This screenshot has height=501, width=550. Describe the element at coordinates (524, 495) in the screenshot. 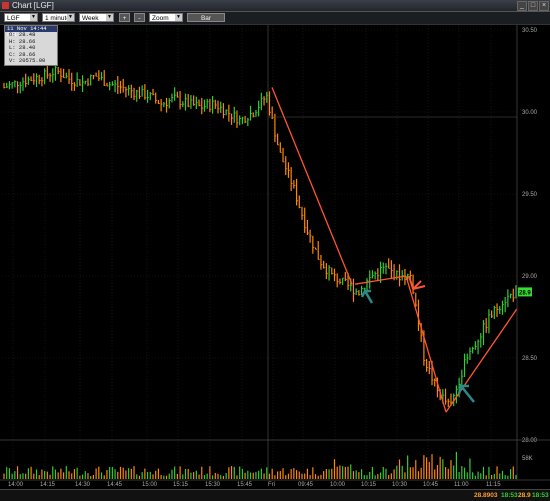

I see `status-price: 28.9` at that location.